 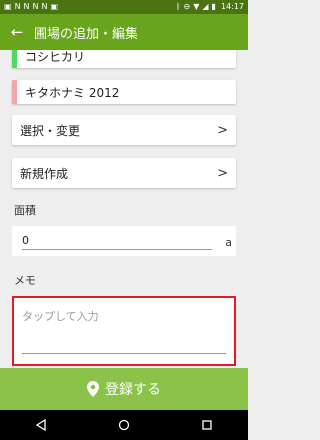 What do you see at coordinates (55, 57) in the screenshot?
I see `crop-label: コシヒカリ` at bounding box center [55, 57].